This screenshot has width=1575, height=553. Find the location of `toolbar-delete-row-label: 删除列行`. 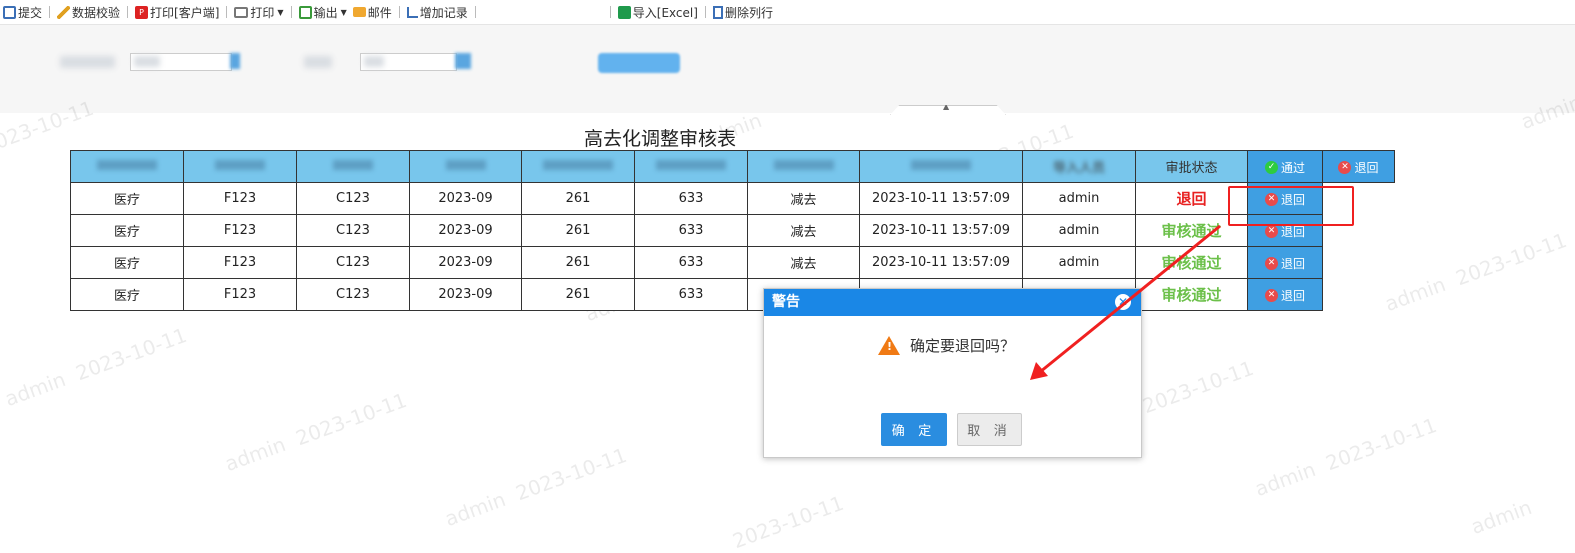

toolbar-delete-row-label: 删除列行 is located at coordinates (748, 12).